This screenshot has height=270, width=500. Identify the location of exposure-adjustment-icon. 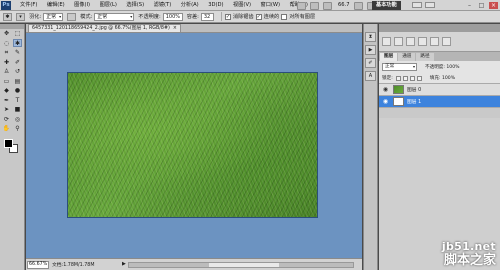
(422, 41).